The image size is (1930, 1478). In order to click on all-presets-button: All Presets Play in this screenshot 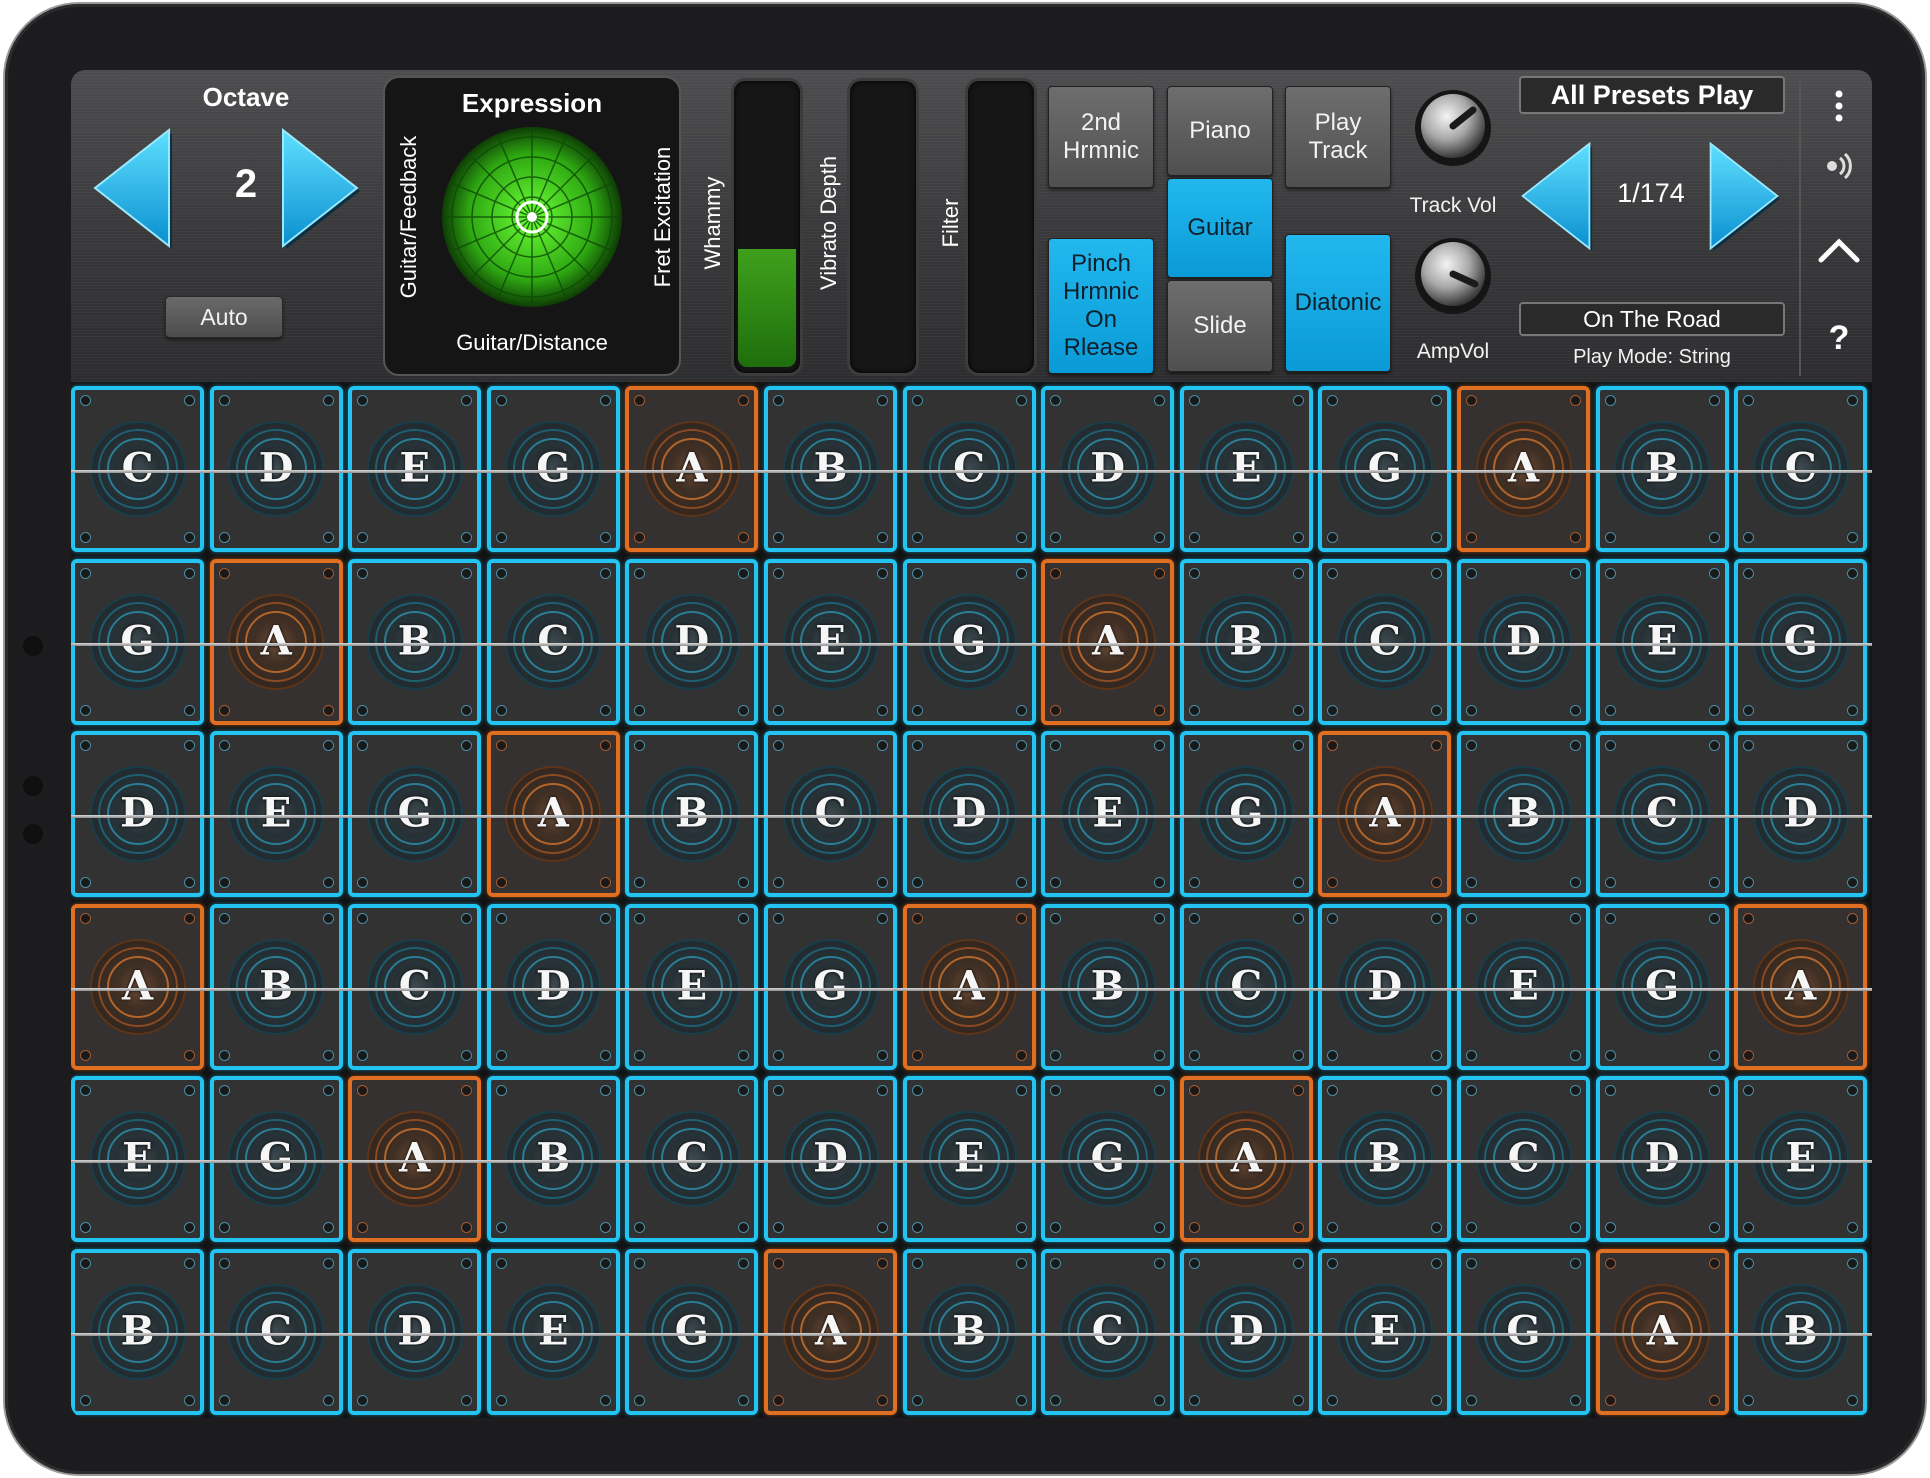, I will do `click(1652, 95)`.